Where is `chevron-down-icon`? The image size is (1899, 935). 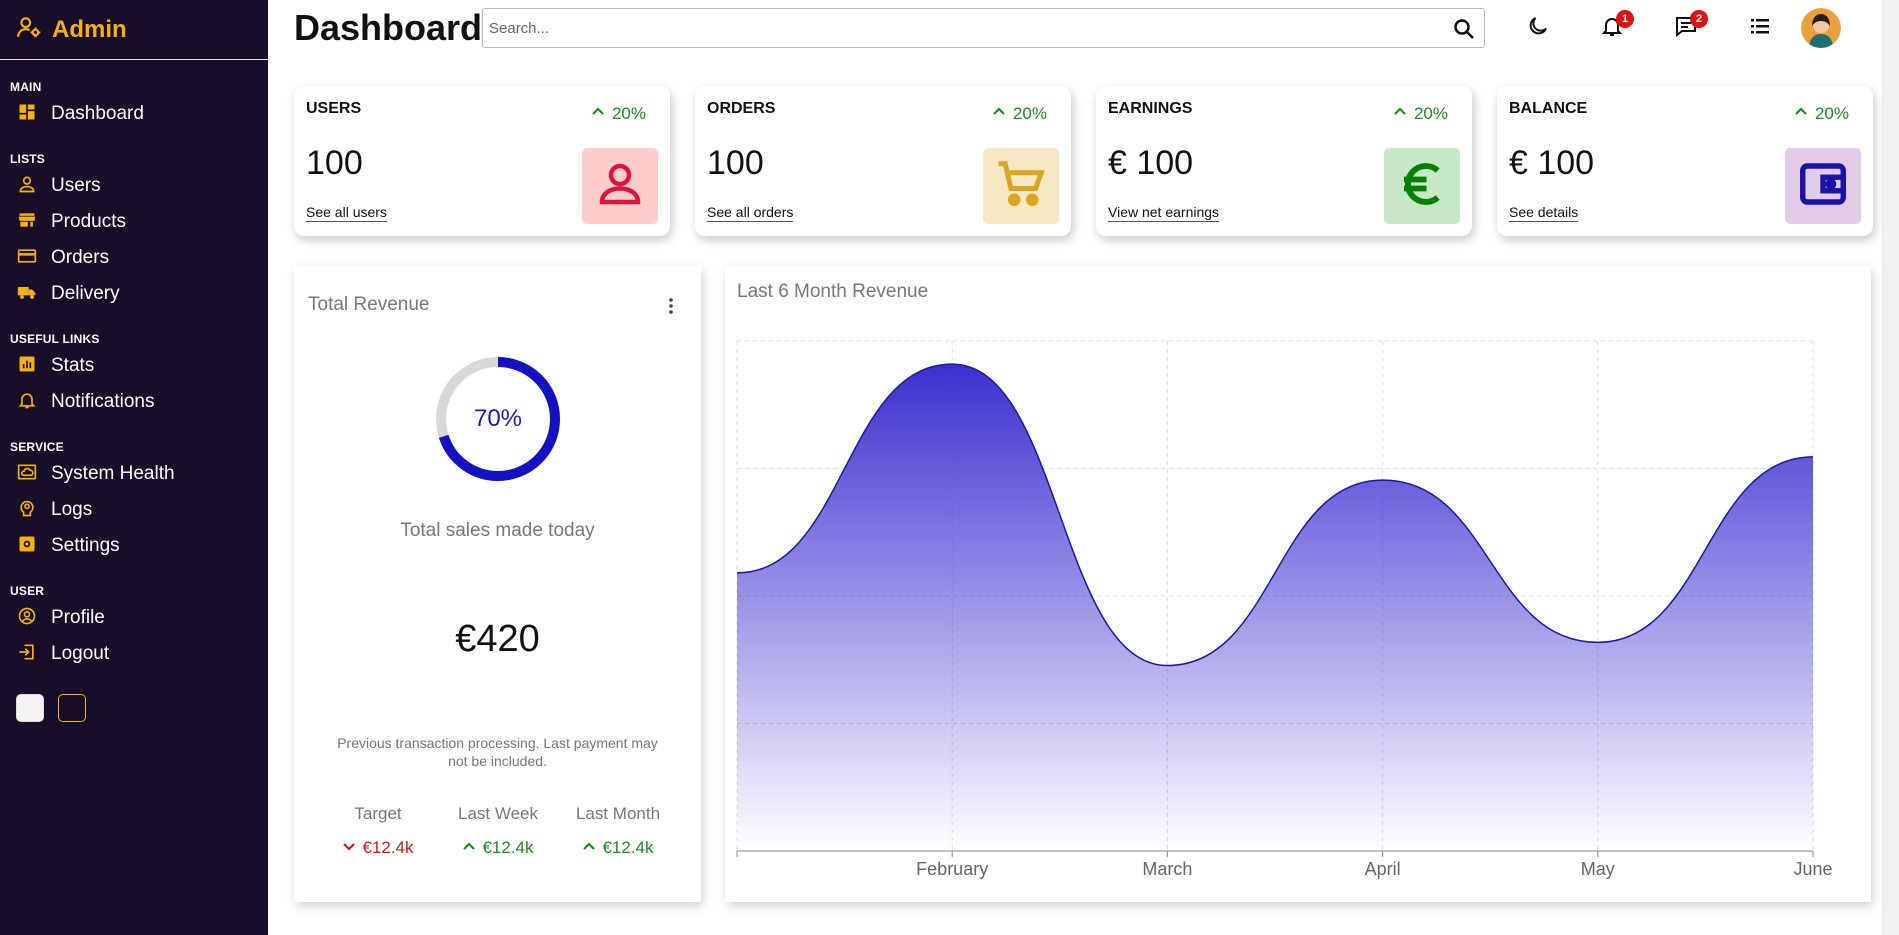
chevron-down-icon is located at coordinates (349, 848).